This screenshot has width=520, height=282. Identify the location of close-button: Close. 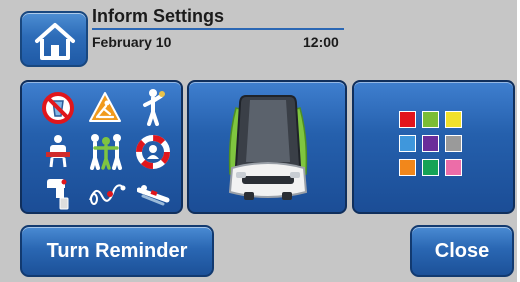
(462, 251).